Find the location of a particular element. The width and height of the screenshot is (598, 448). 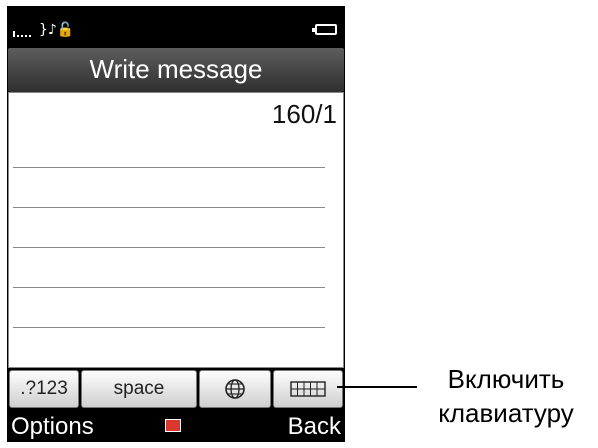

softkey-bar: Options Back is located at coordinates (176, 426).